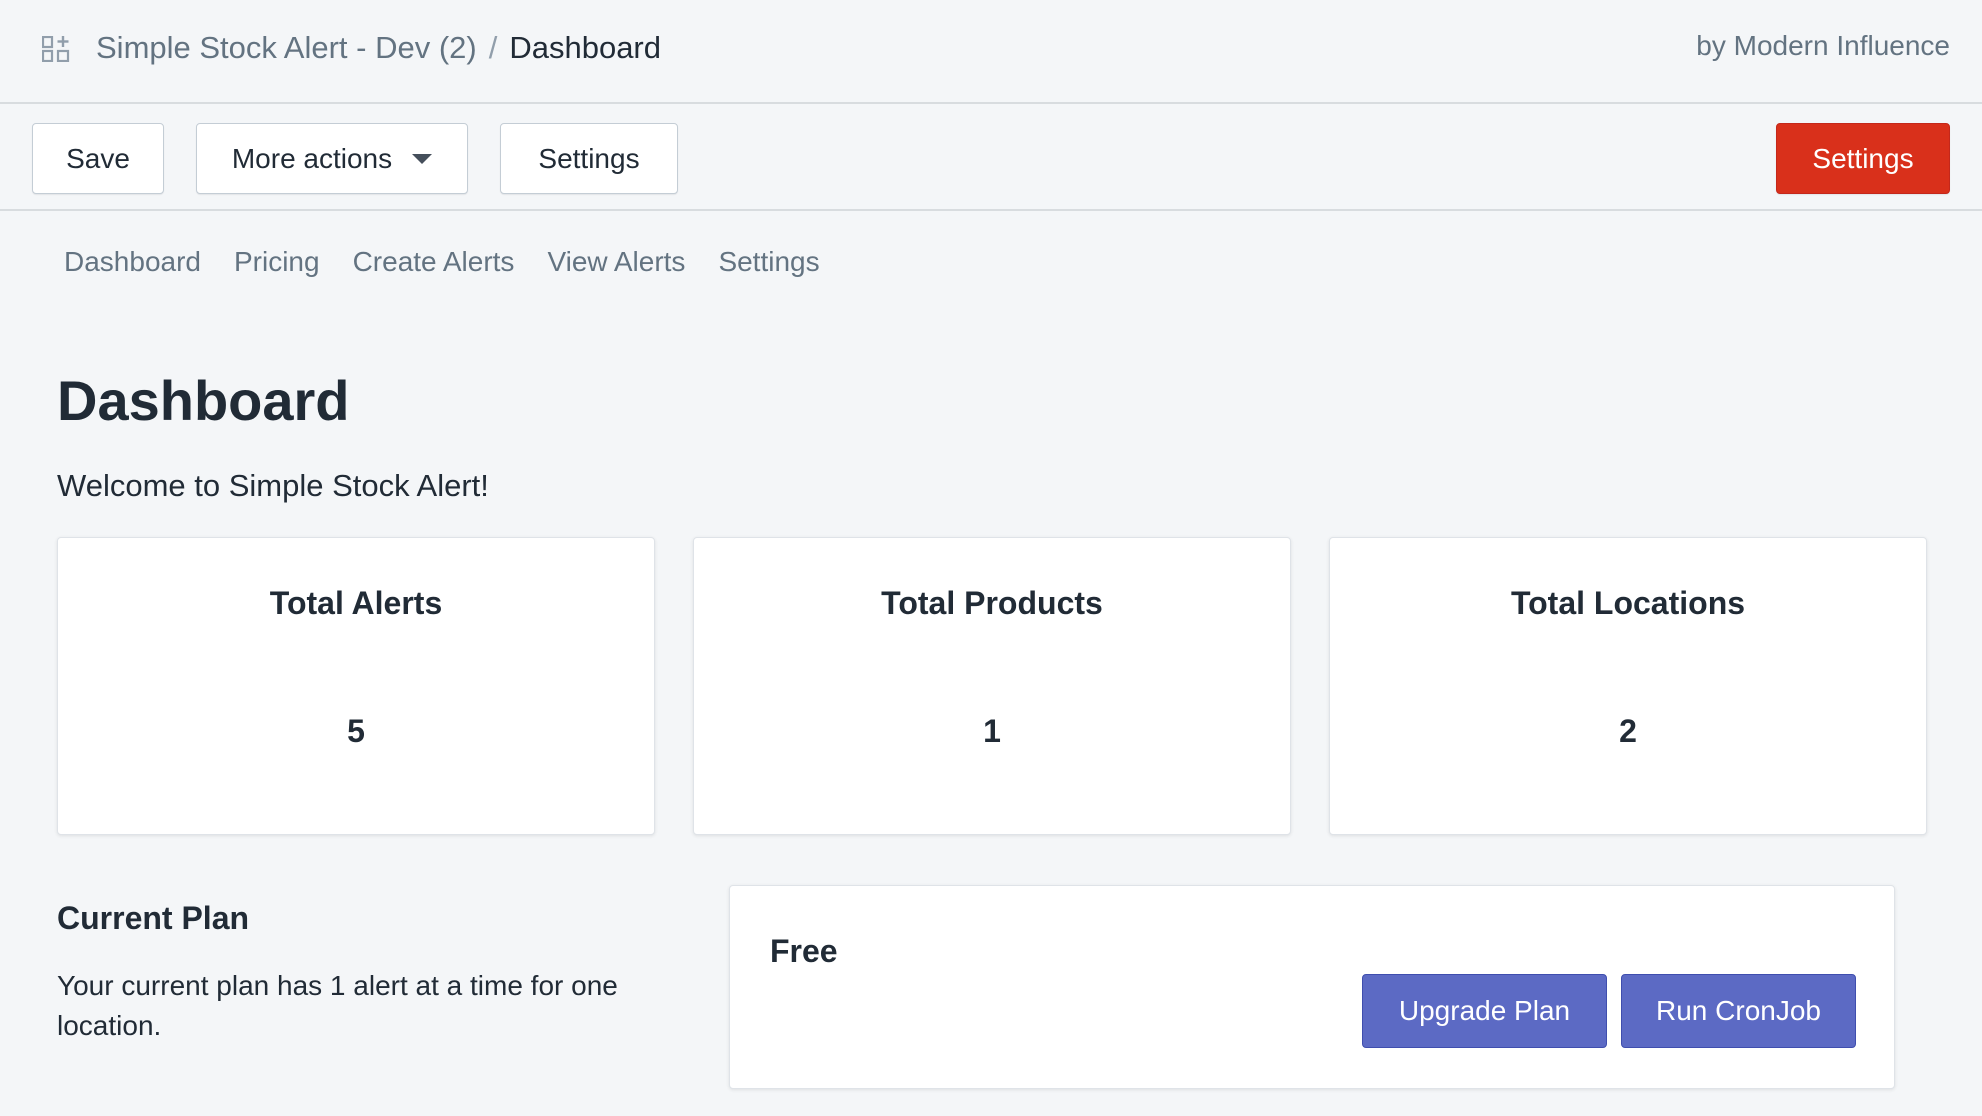 This screenshot has width=1982, height=1116. What do you see at coordinates (356, 731) in the screenshot?
I see `stat-value: 5` at bounding box center [356, 731].